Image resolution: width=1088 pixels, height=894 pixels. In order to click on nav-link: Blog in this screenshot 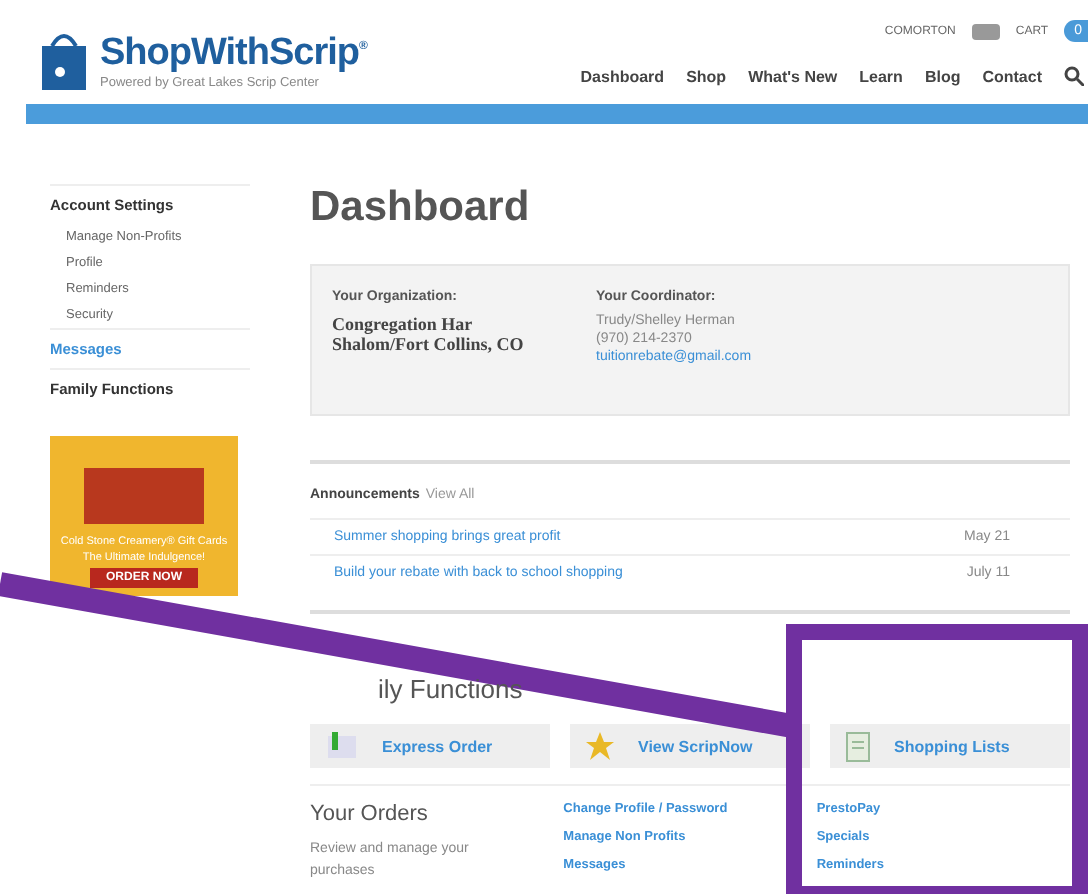, I will do `click(942, 76)`.